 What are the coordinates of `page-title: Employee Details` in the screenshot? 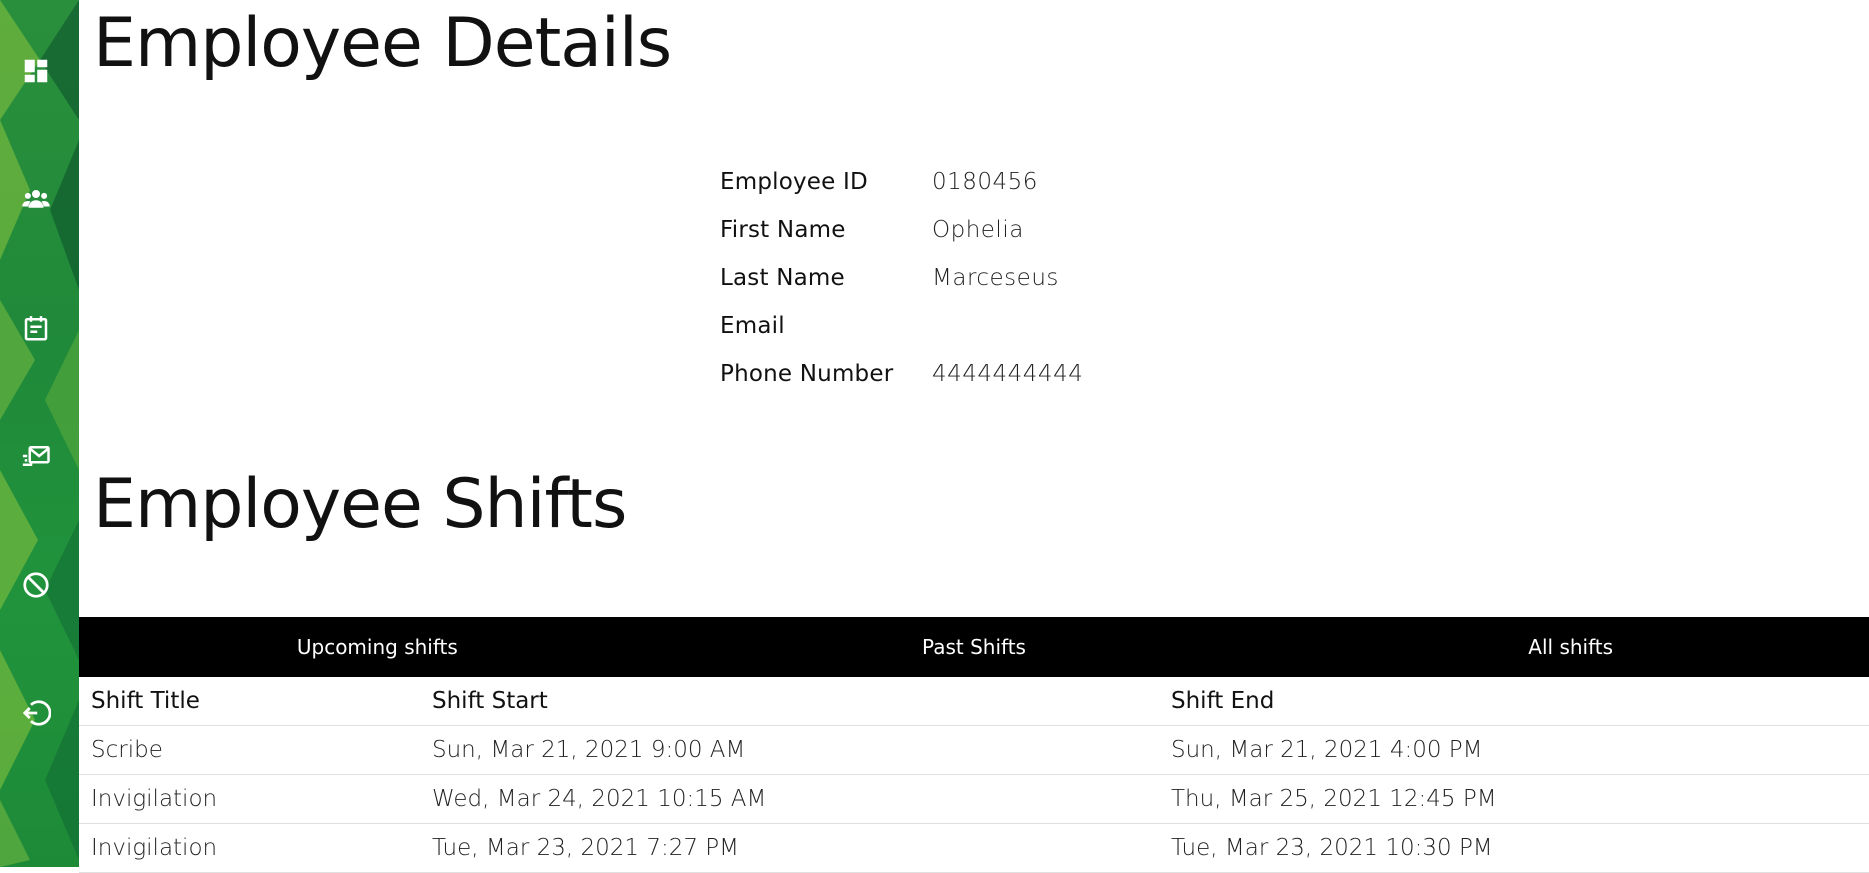 It's located at (382, 43).